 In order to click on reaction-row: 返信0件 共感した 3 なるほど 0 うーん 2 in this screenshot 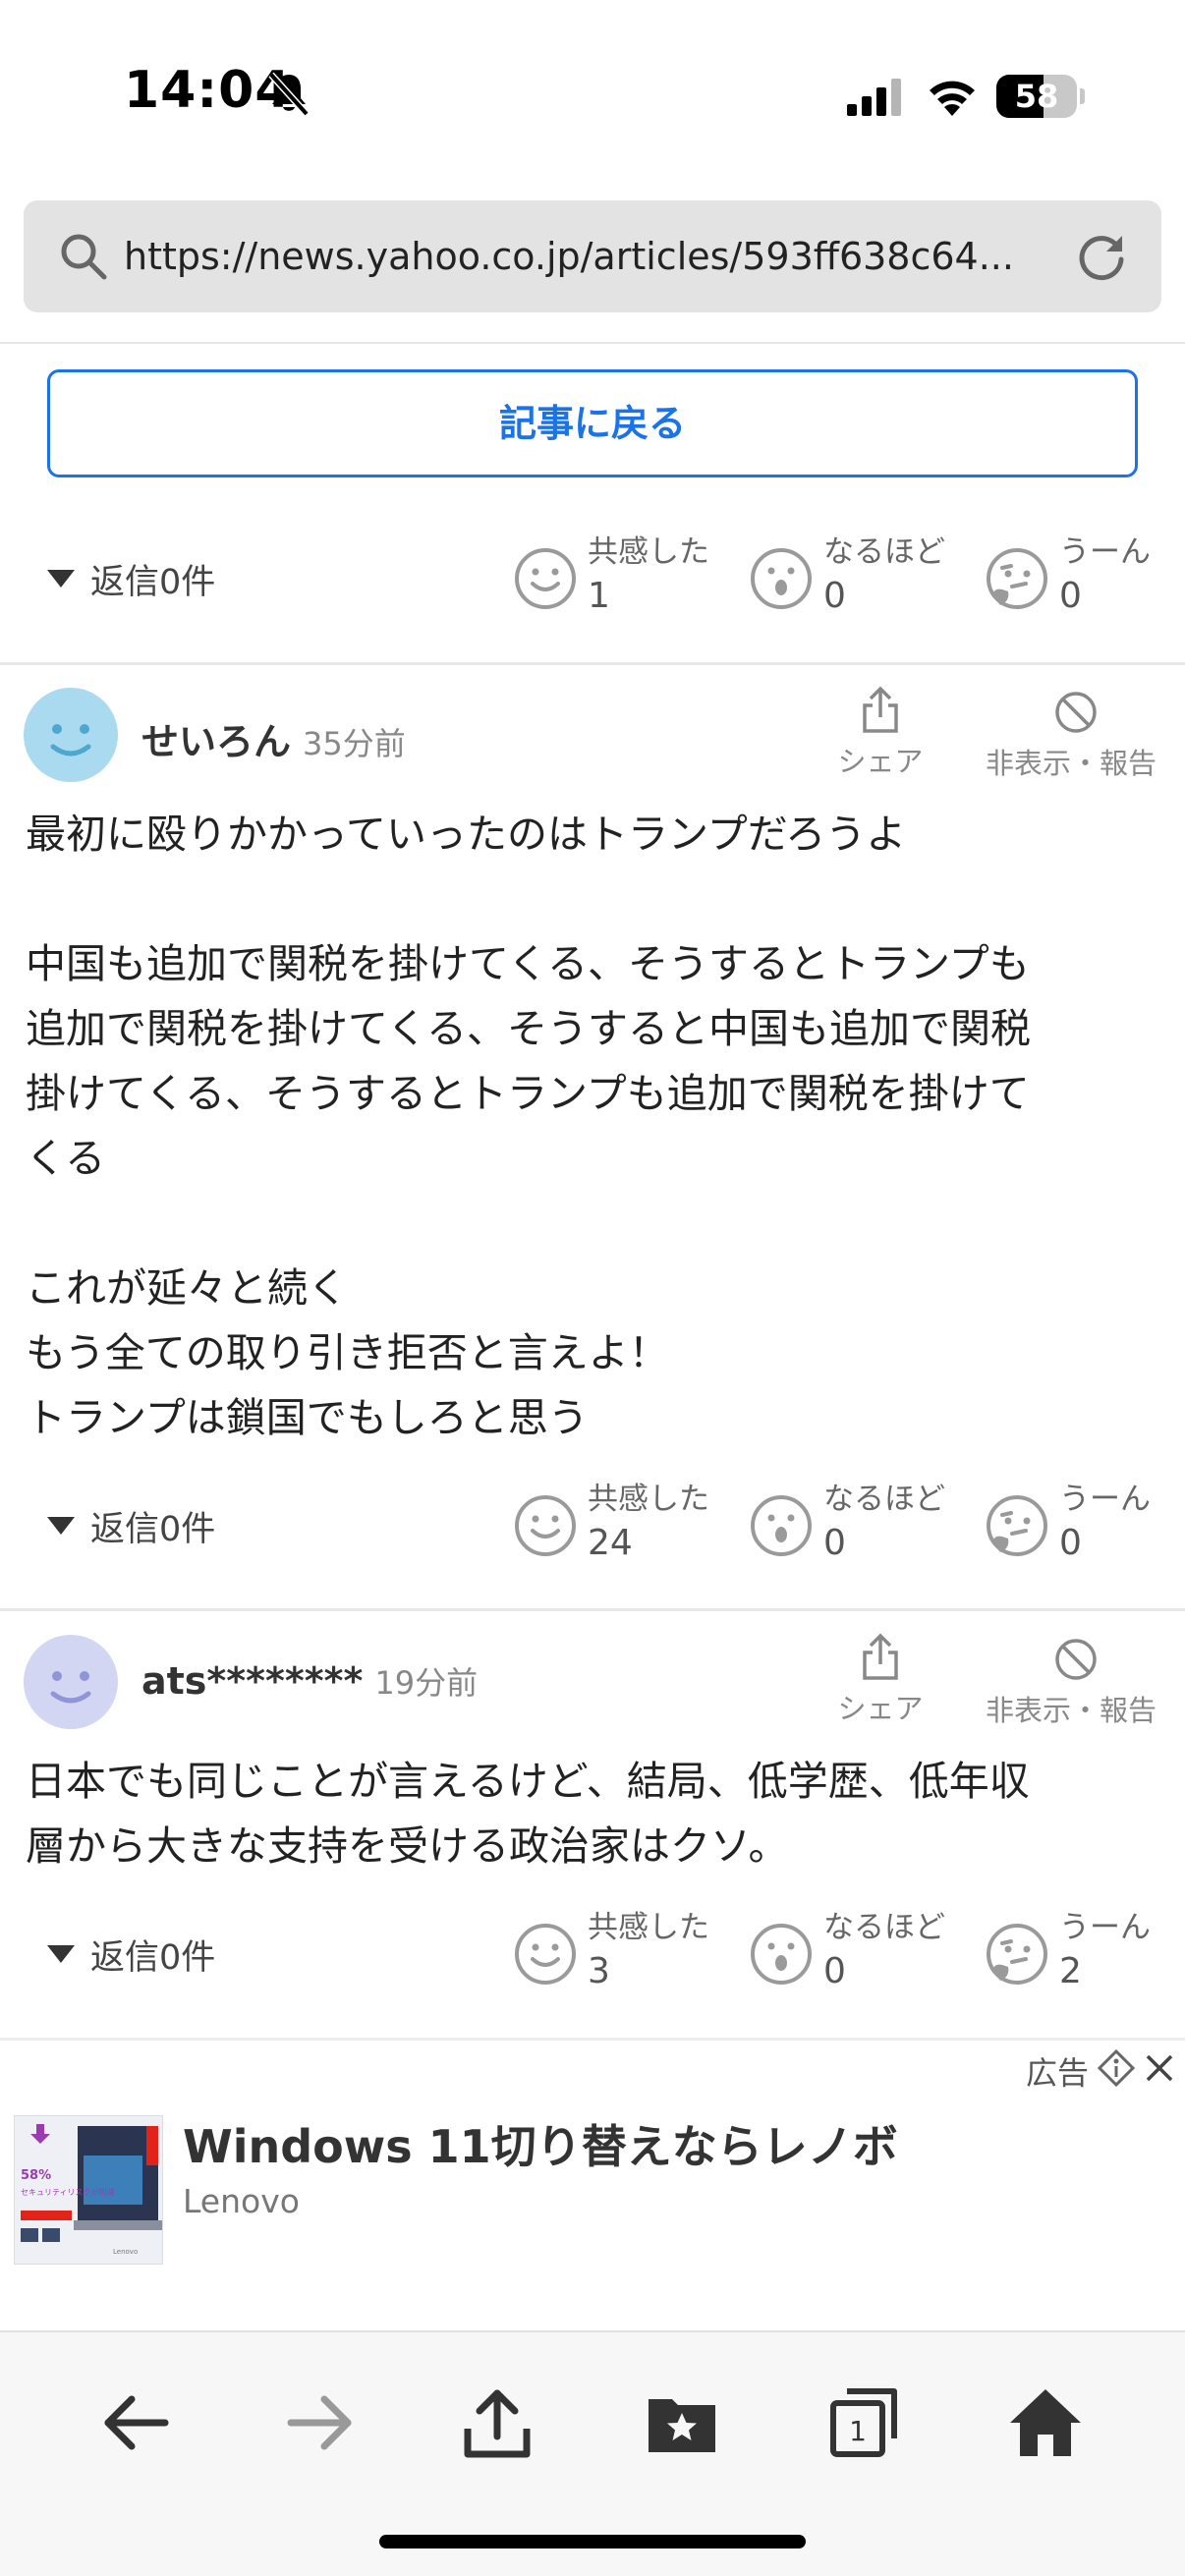, I will do `click(592, 1954)`.